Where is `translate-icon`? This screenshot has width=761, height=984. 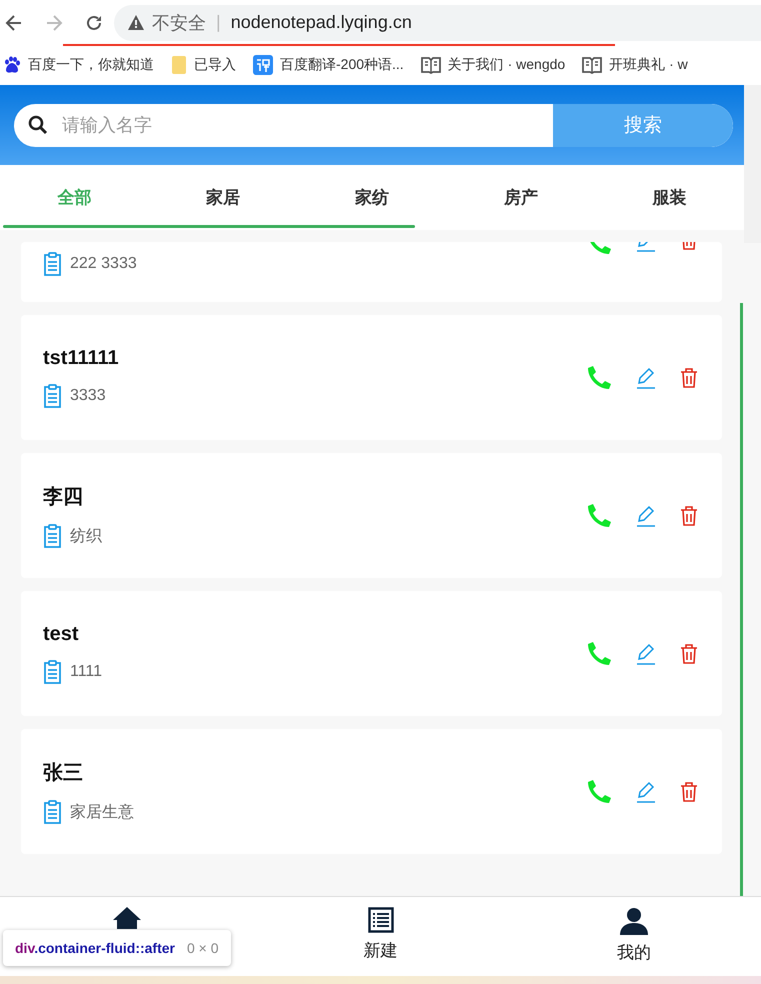 translate-icon is located at coordinates (263, 65).